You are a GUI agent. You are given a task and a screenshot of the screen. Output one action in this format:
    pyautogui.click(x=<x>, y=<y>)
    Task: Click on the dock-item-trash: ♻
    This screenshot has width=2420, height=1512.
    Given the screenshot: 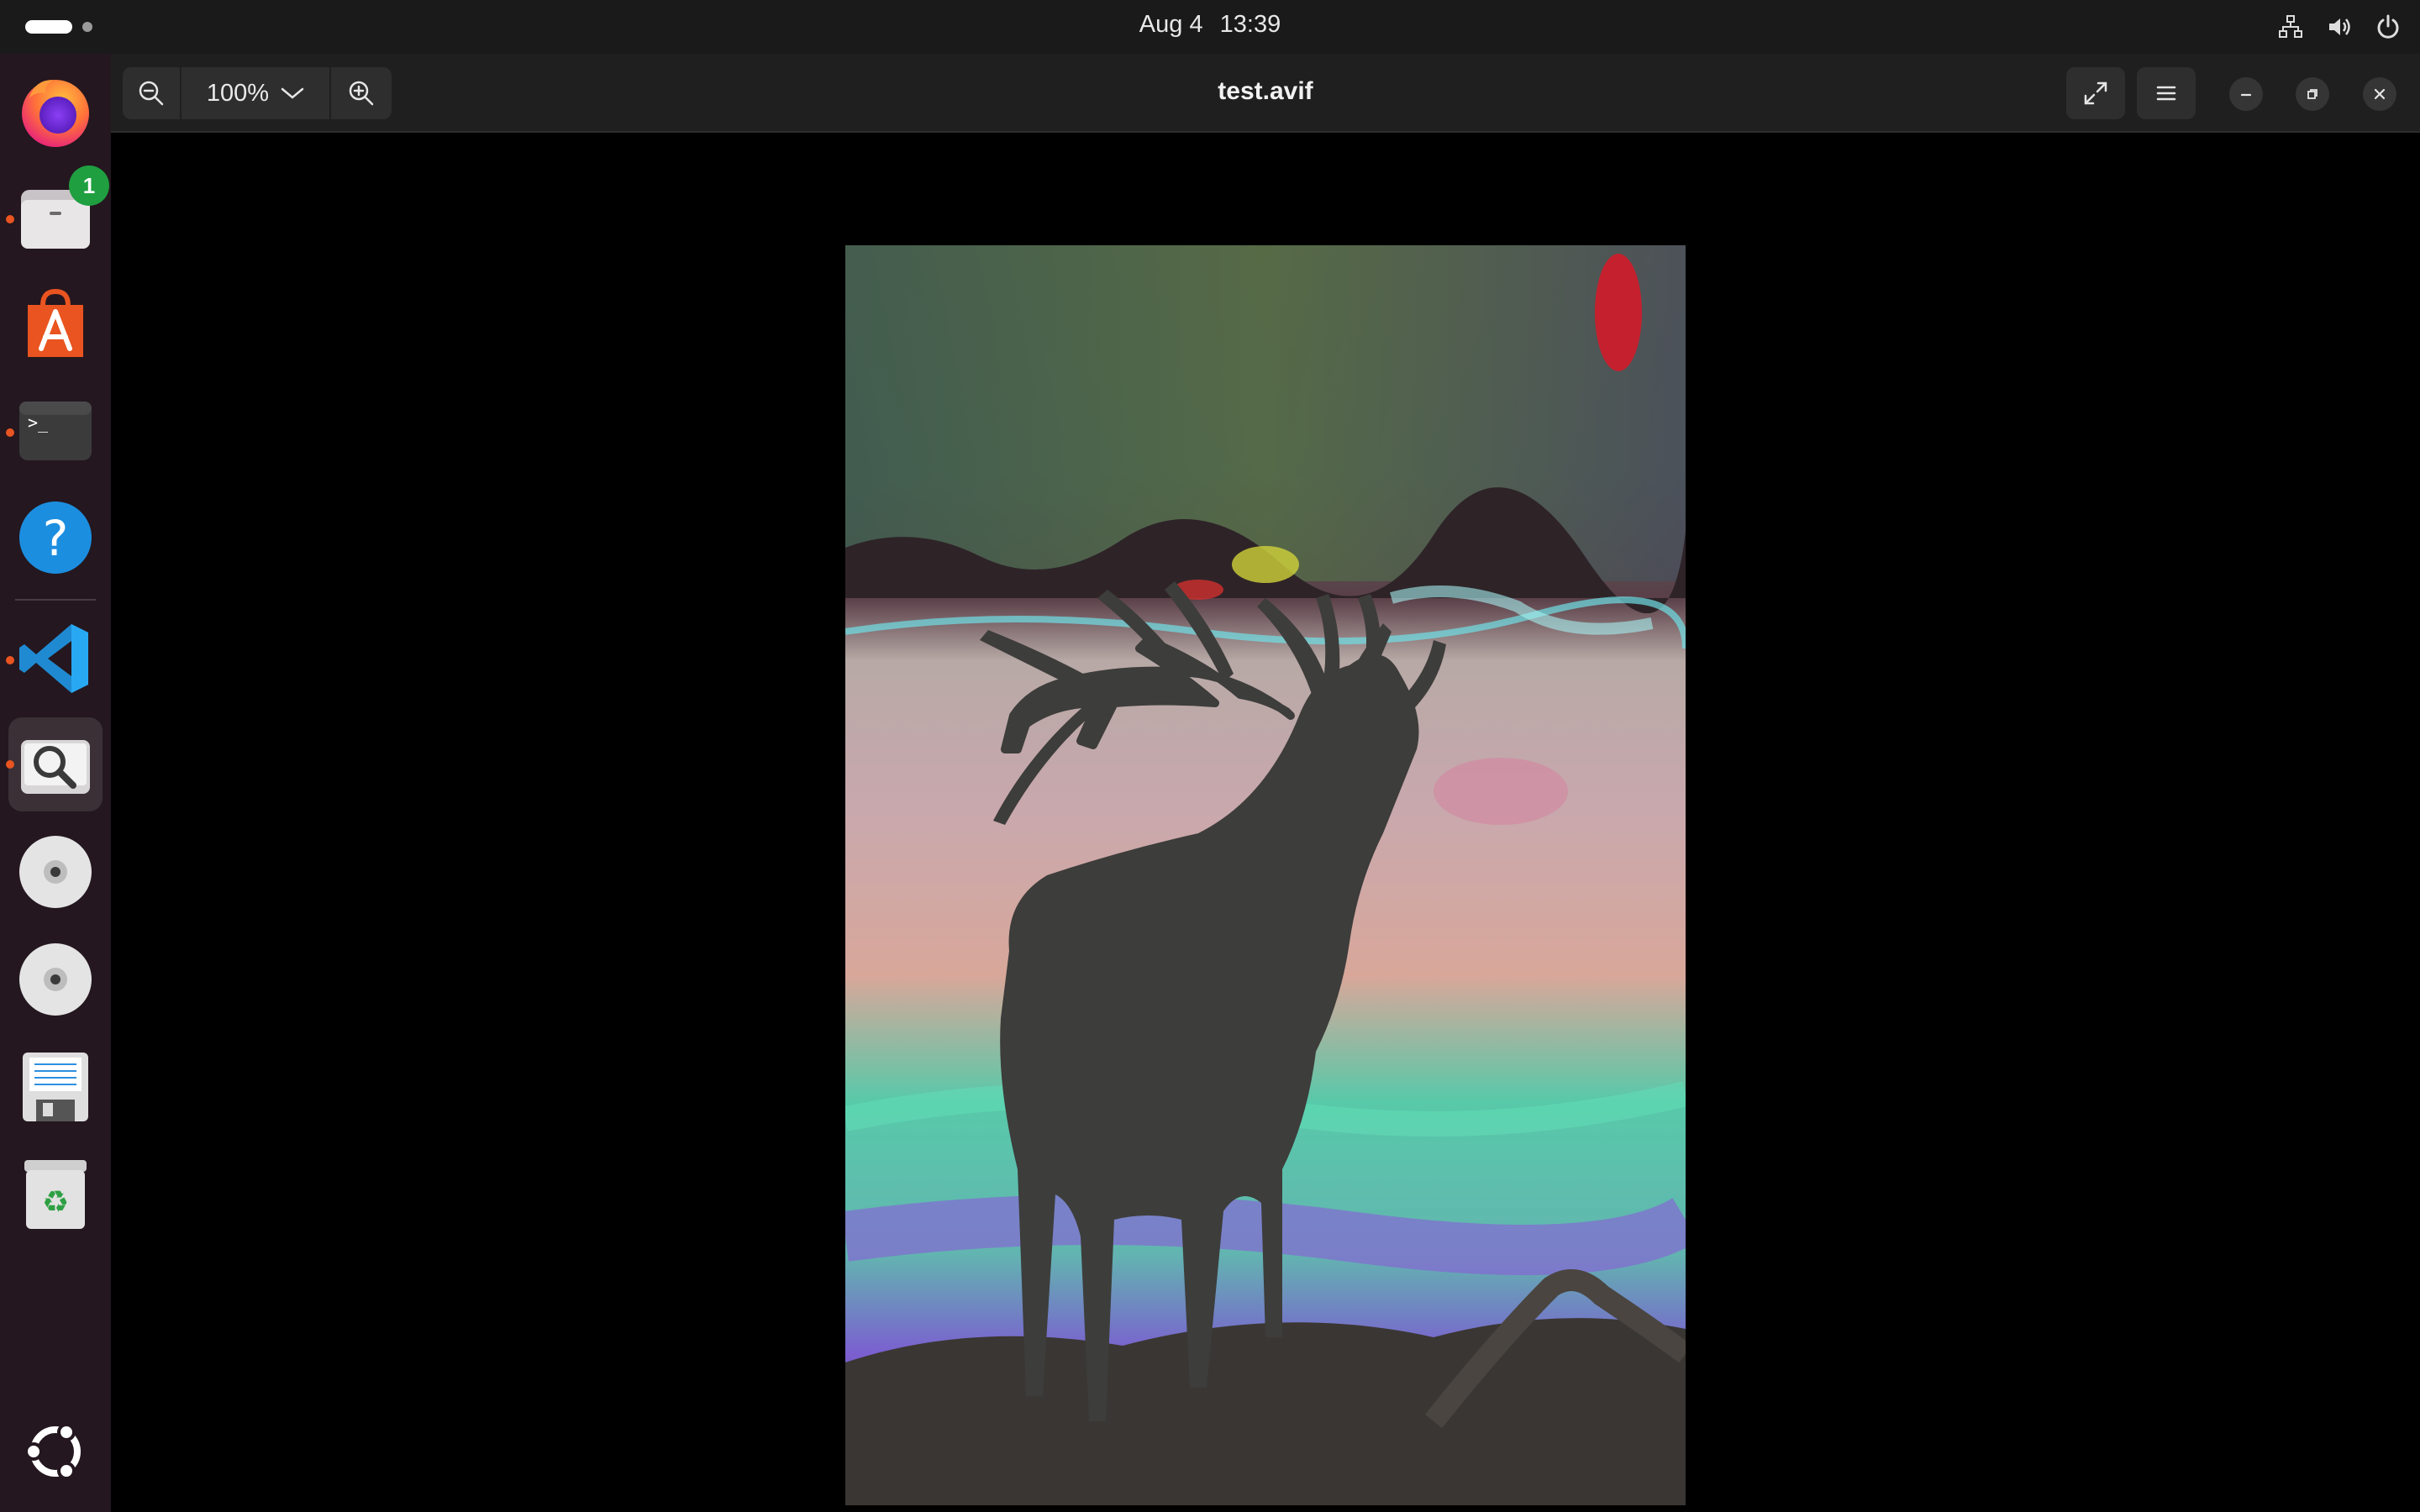 What is the action you would take?
    pyautogui.click(x=55, y=1194)
    